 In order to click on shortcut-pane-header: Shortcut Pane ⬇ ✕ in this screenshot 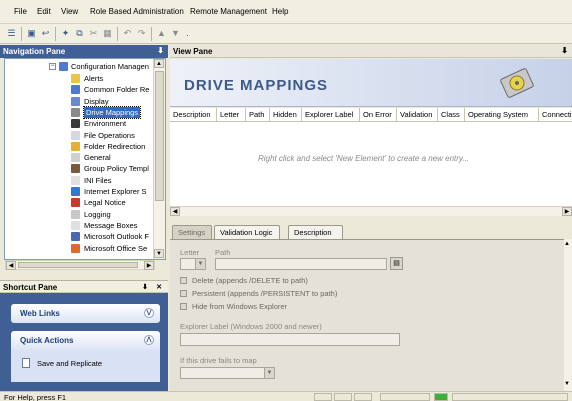, I will do `click(84, 286)`.